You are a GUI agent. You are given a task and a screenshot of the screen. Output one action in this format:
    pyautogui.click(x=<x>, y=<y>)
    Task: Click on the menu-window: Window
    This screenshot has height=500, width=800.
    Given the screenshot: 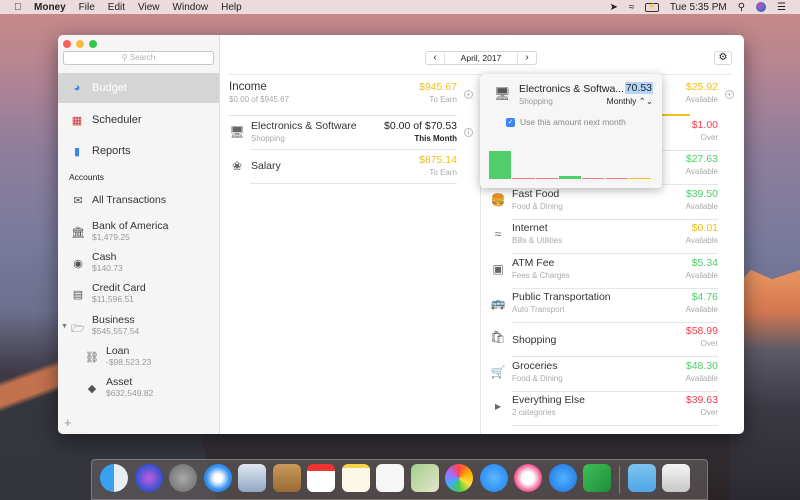 What is the action you would take?
    pyautogui.click(x=191, y=7)
    